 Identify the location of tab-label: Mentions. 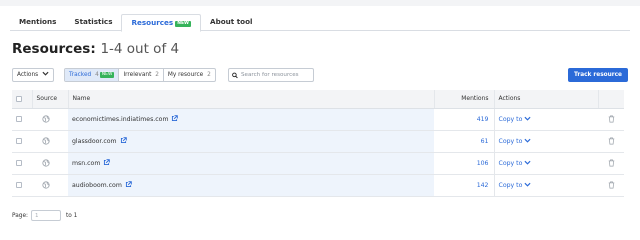
(38, 21).